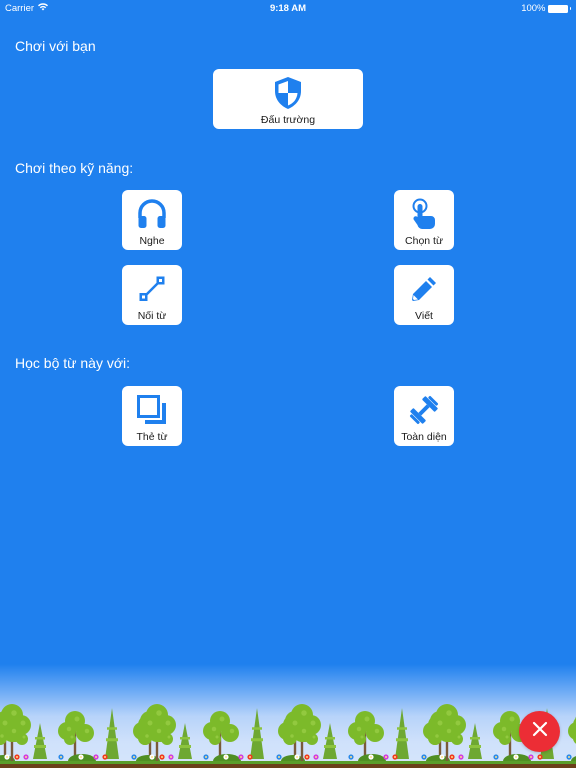 Image resolution: width=576 pixels, height=768 pixels. Describe the element at coordinates (55, 46) in the screenshot. I see `section-label-play-with-friends: Chơi với bạn` at that location.